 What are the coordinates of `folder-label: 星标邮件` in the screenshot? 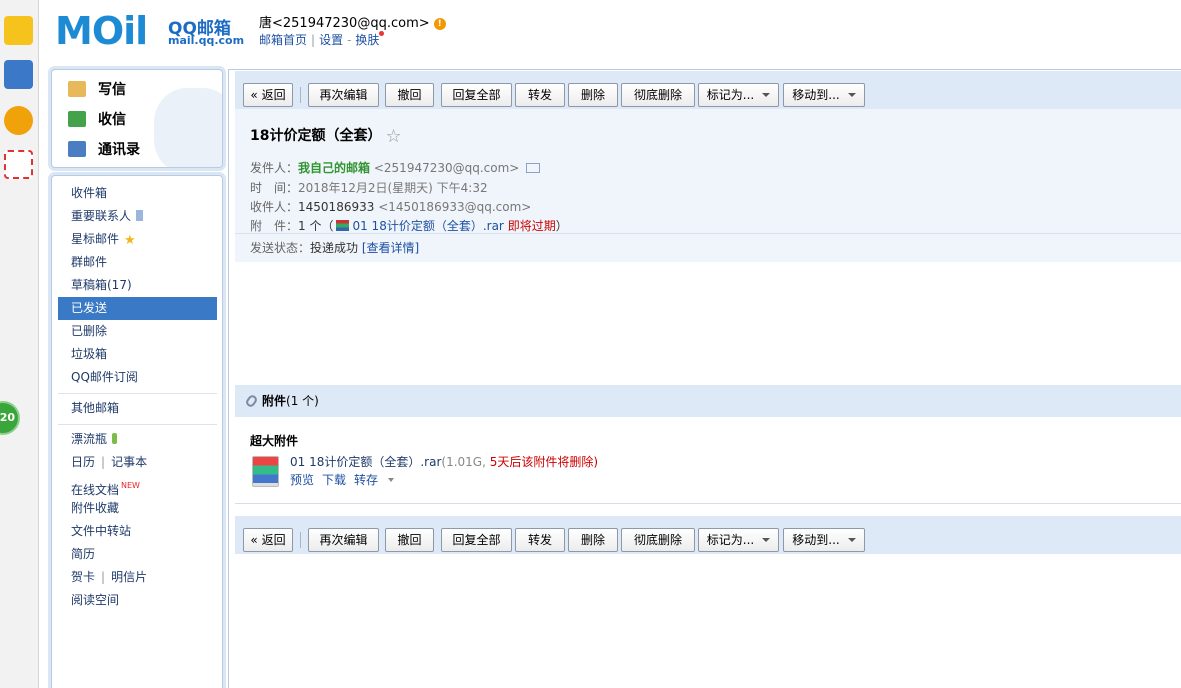 It's located at (95, 239).